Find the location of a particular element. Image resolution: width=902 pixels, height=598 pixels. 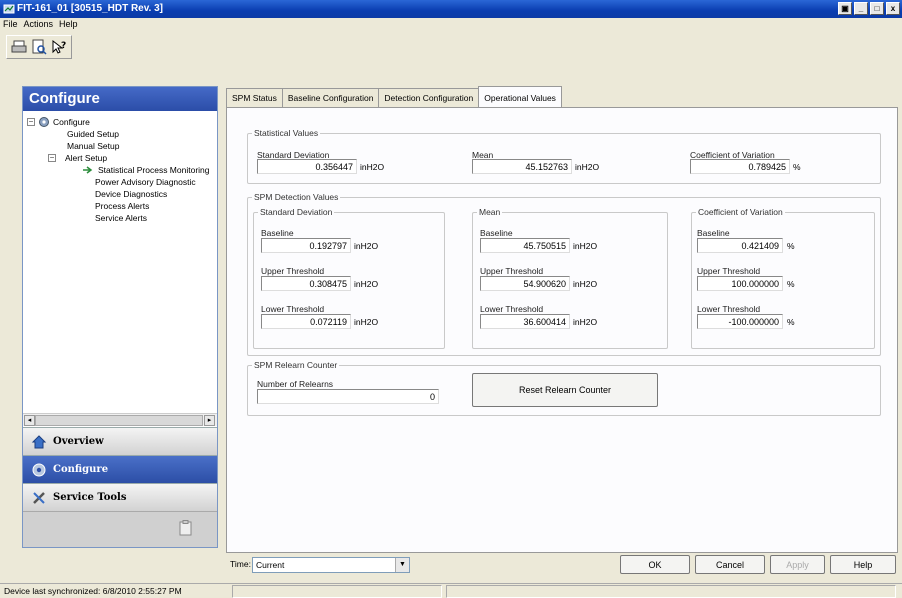

cov-upper-field: 100.000000 is located at coordinates (740, 283).